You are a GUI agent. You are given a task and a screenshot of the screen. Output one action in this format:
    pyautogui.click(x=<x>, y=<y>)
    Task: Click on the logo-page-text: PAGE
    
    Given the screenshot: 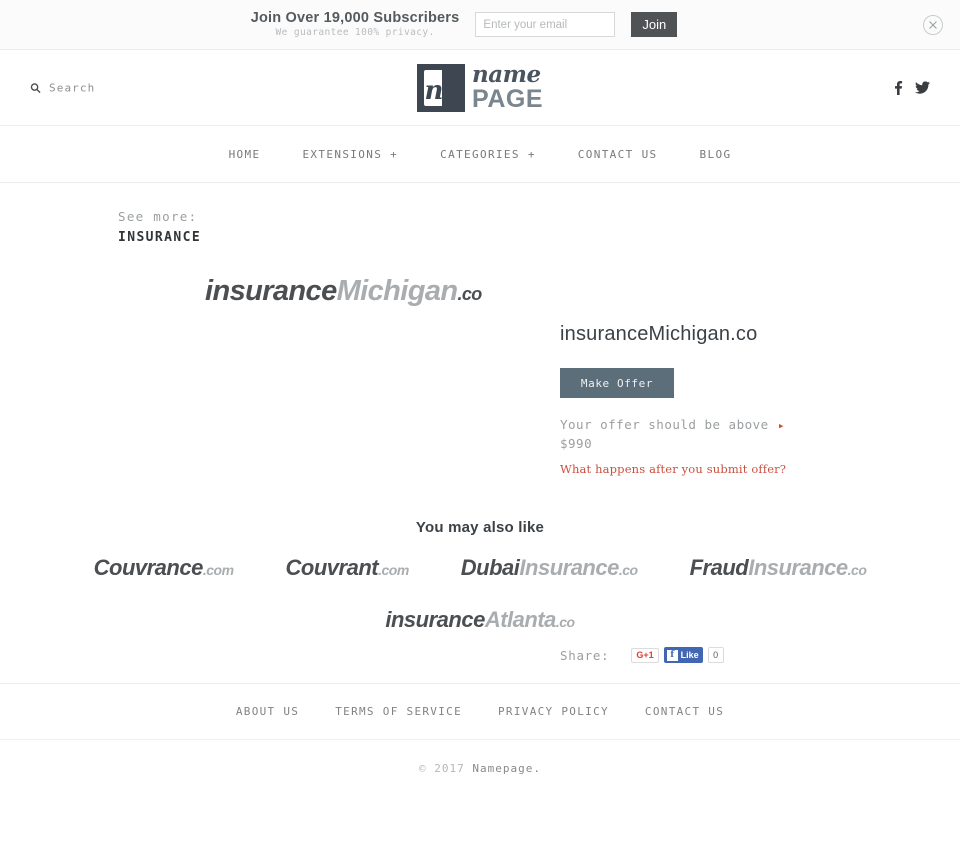 What is the action you would take?
    pyautogui.click(x=507, y=99)
    